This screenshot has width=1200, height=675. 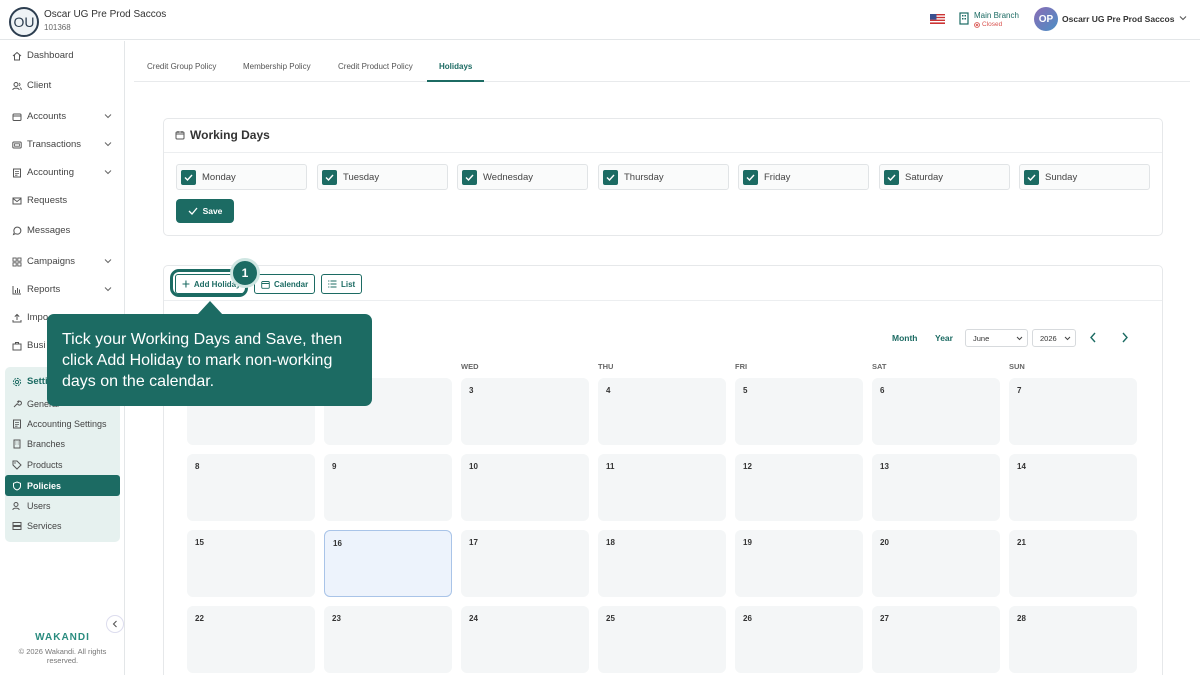 What do you see at coordinates (62, 116) in the screenshot?
I see `sidebar-item-accounts: Accounts` at bounding box center [62, 116].